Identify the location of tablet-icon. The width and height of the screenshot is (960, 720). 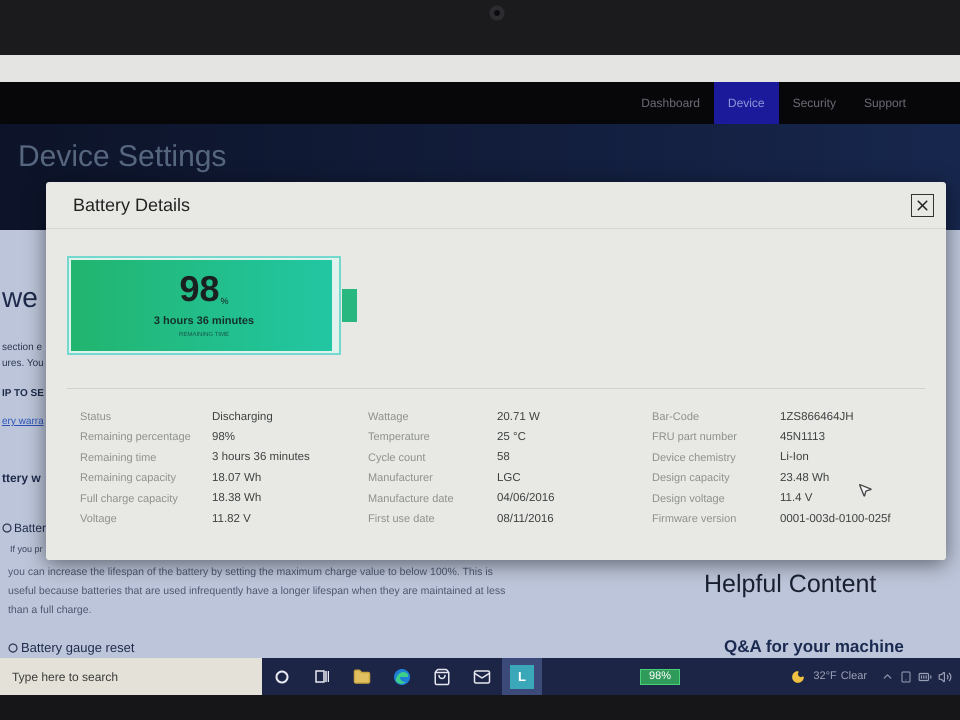
(906, 676).